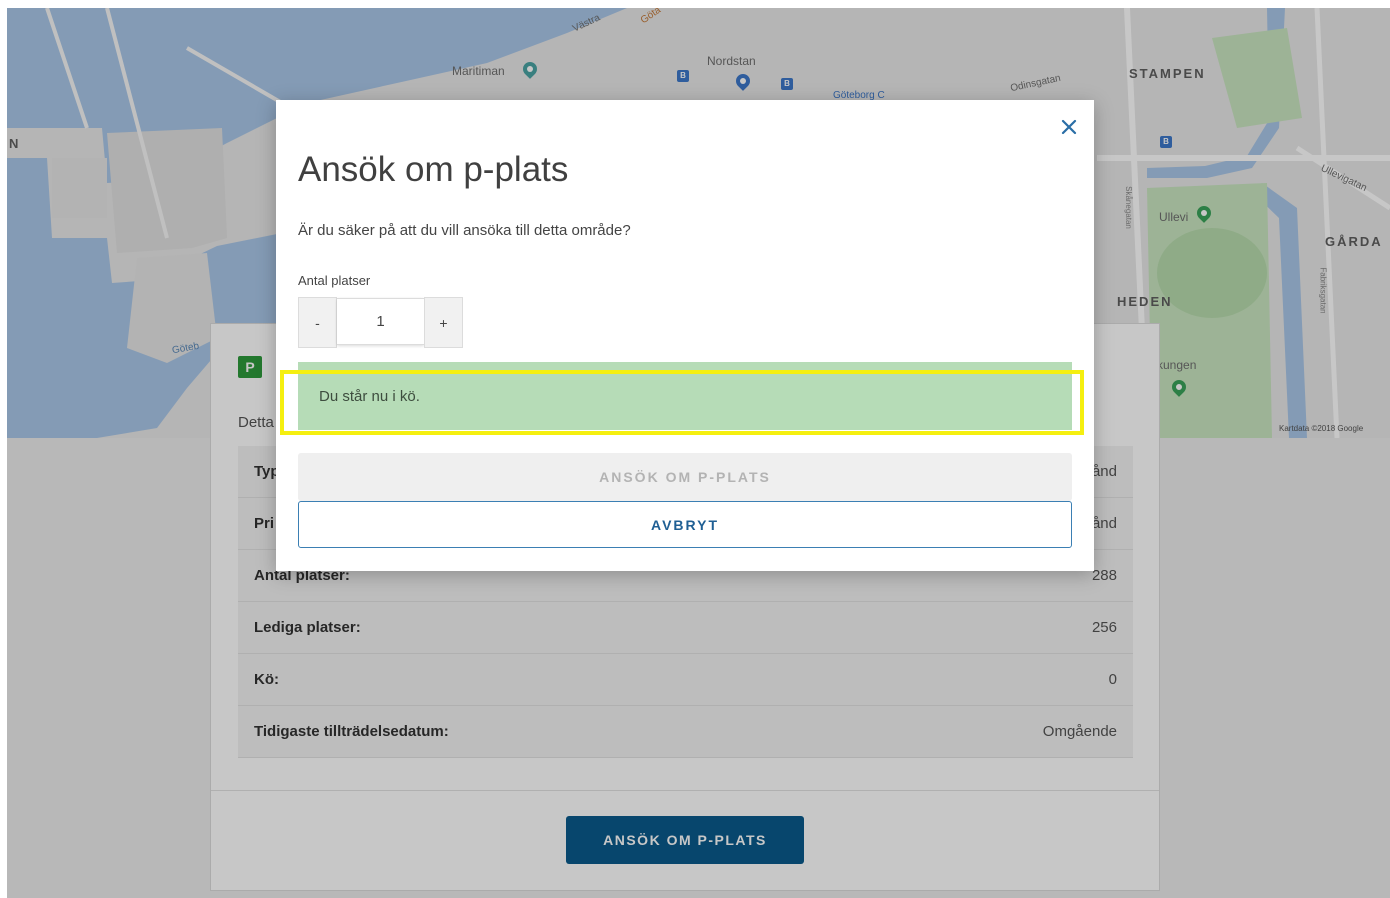 The image size is (1390, 898). Describe the element at coordinates (369, 396) in the screenshot. I see `queue-status-message: Du står nu i kö.` at that location.